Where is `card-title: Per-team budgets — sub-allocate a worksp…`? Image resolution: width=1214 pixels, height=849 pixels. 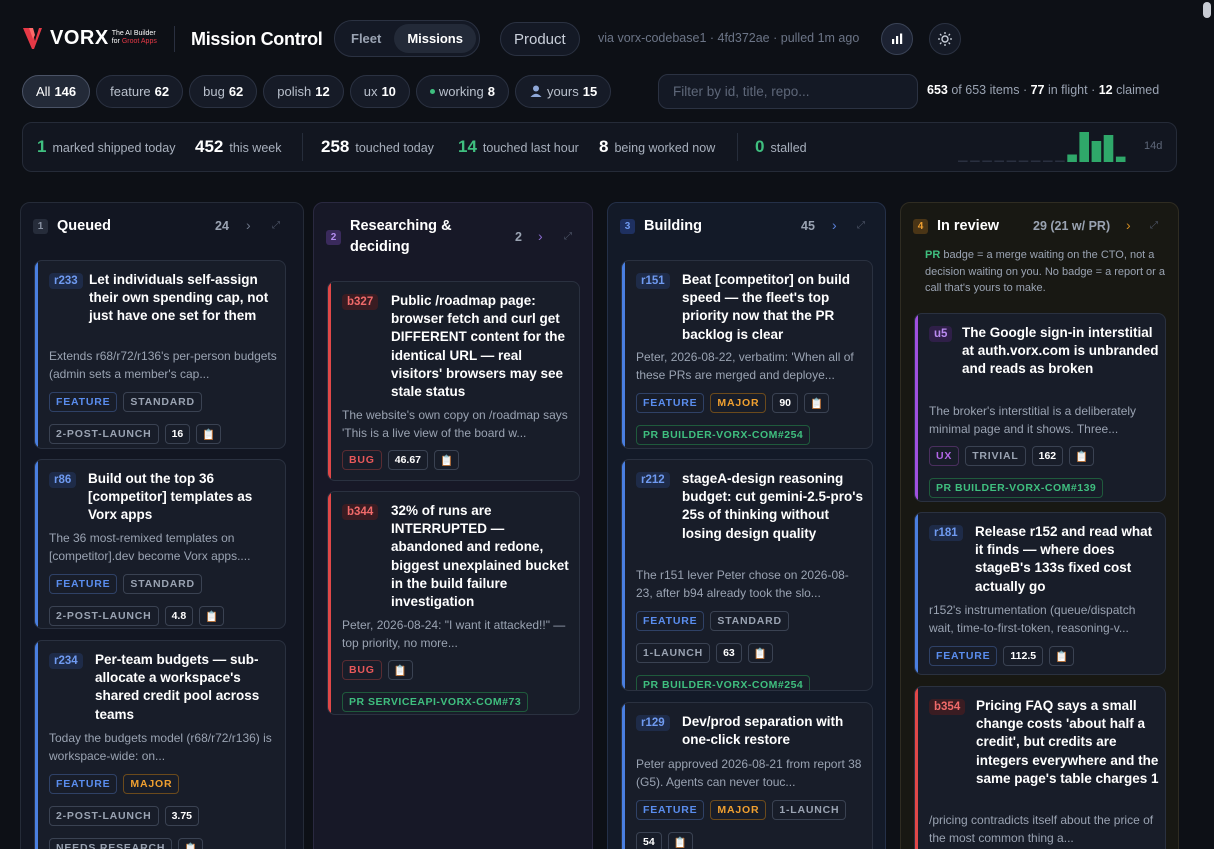 card-title: Per-team budgets — sub-allocate a worksp… is located at coordinates (185, 687).